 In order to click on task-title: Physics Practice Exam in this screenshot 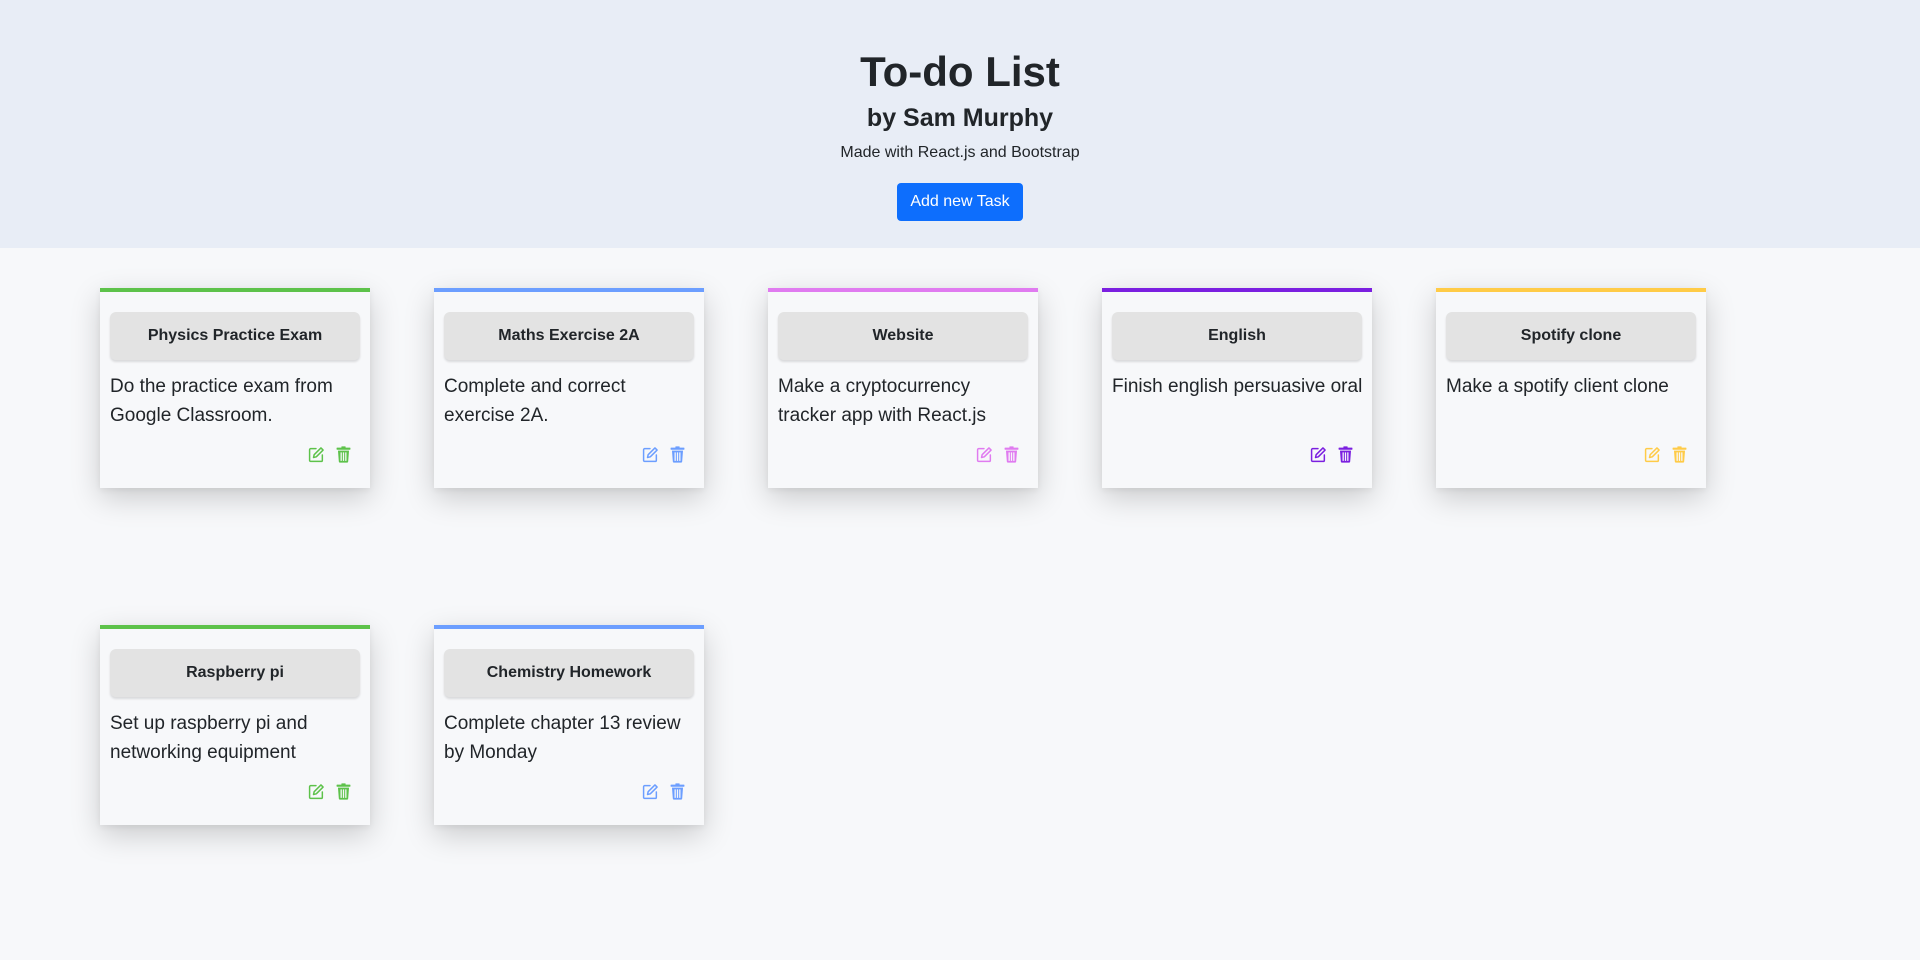, I will do `click(235, 336)`.